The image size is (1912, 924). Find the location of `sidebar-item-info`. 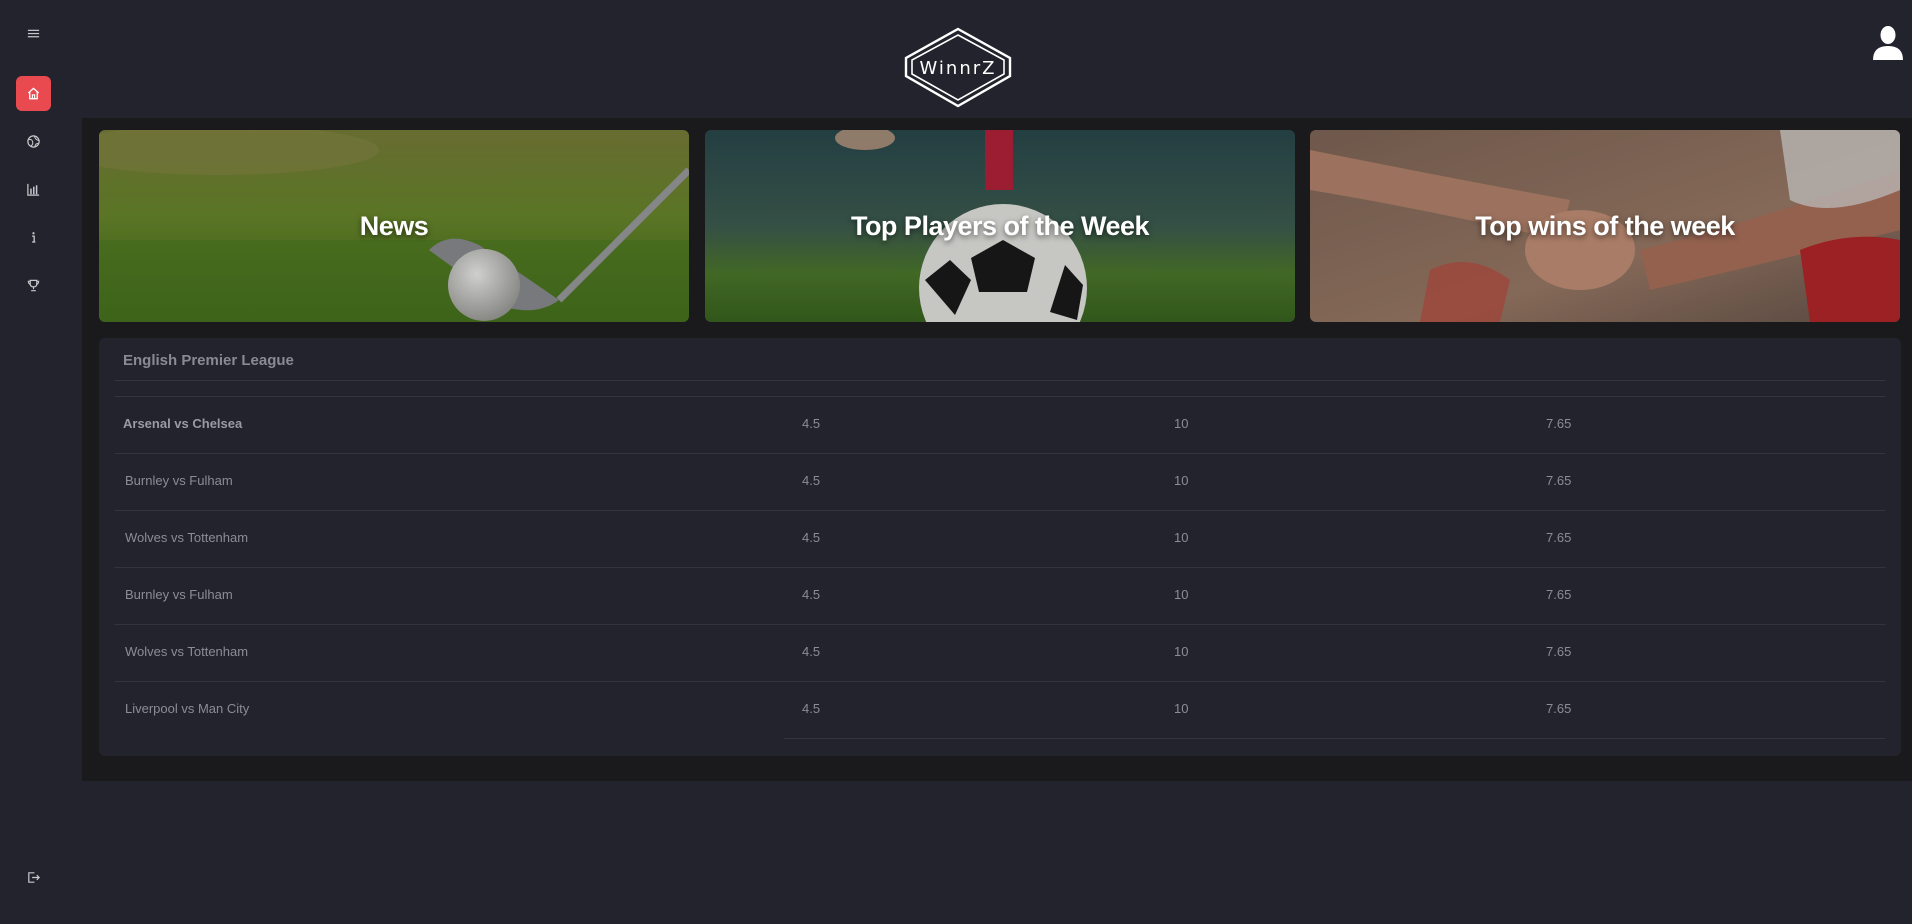

sidebar-item-info is located at coordinates (33, 237).